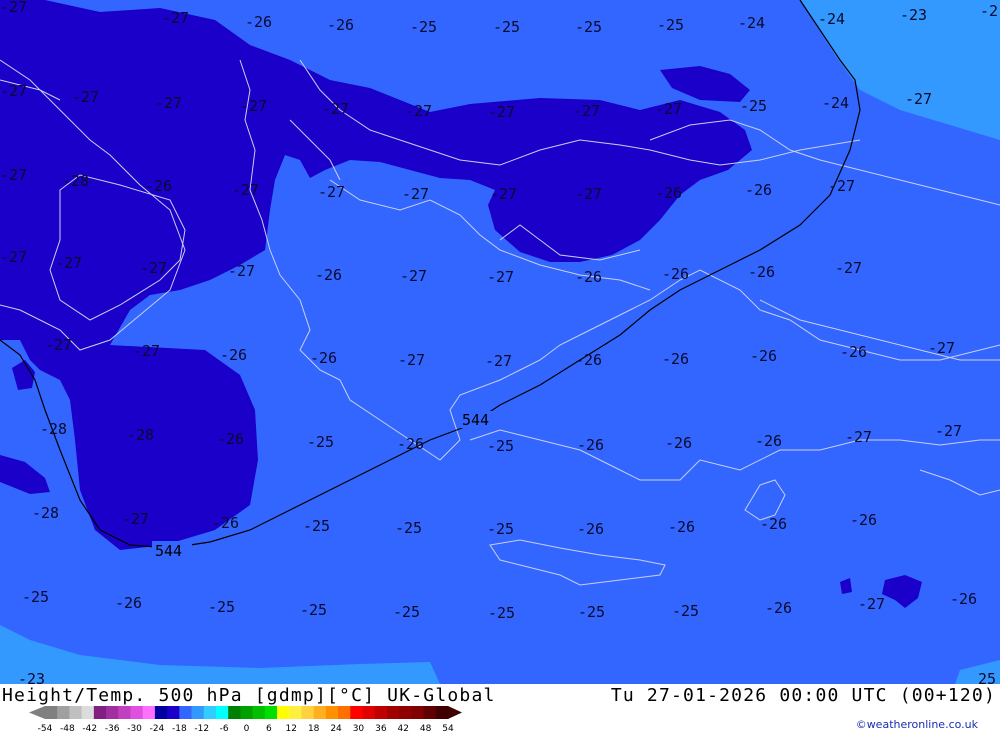 The height and width of the screenshot is (733, 1000). What do you see at coordinates (67, 728) in the screenshot?
I see `colorbar-tick-label: -48` at bounding box center [67, 728].